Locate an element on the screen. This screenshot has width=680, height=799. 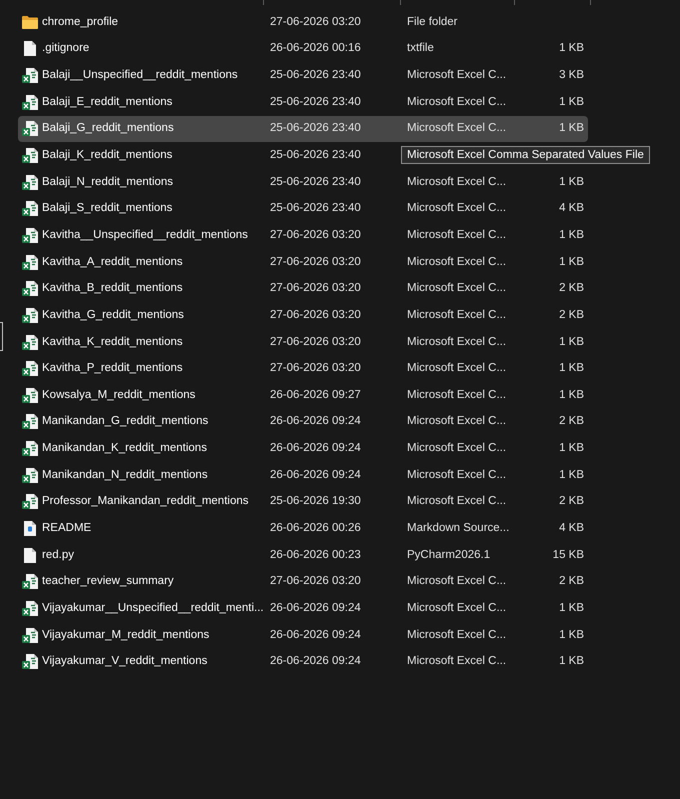
file-row: Balaji_E_reddit_mentions 25-06-2026 23:40 Microsoft Excel C... 1 KB is located at coordinates (303, 102).